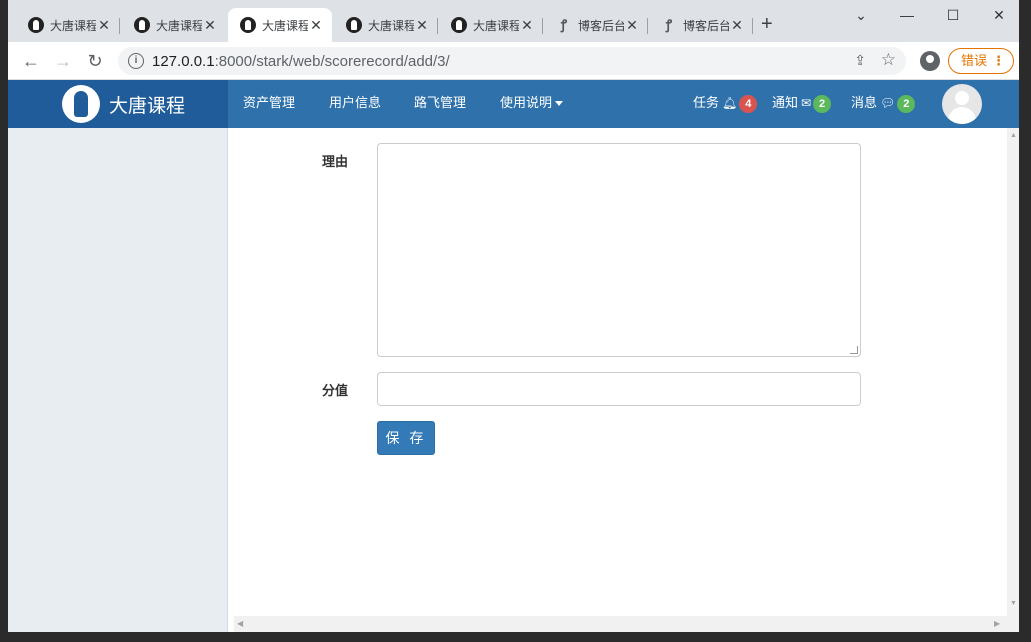 The height and width of the screenshot is (642, 1031). What do you see at coordinates (406, 438) in the screenshot?
I see `save-button: 保 存` at bounding box center [406, 438].